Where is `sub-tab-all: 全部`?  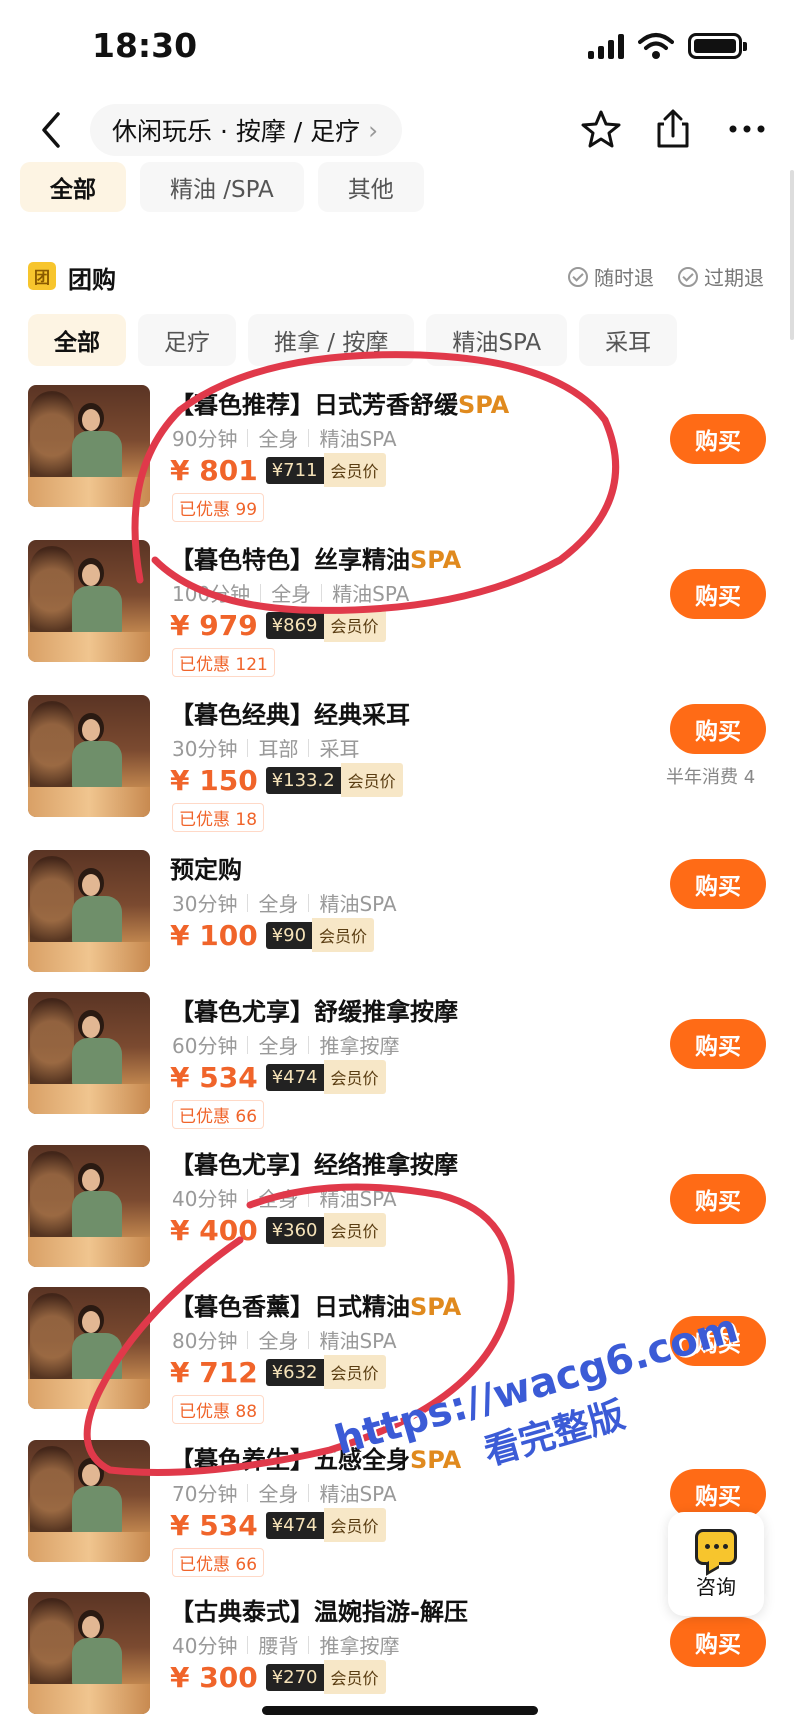 sub-tab-all: 全部 is located at coordinates (77, 340).